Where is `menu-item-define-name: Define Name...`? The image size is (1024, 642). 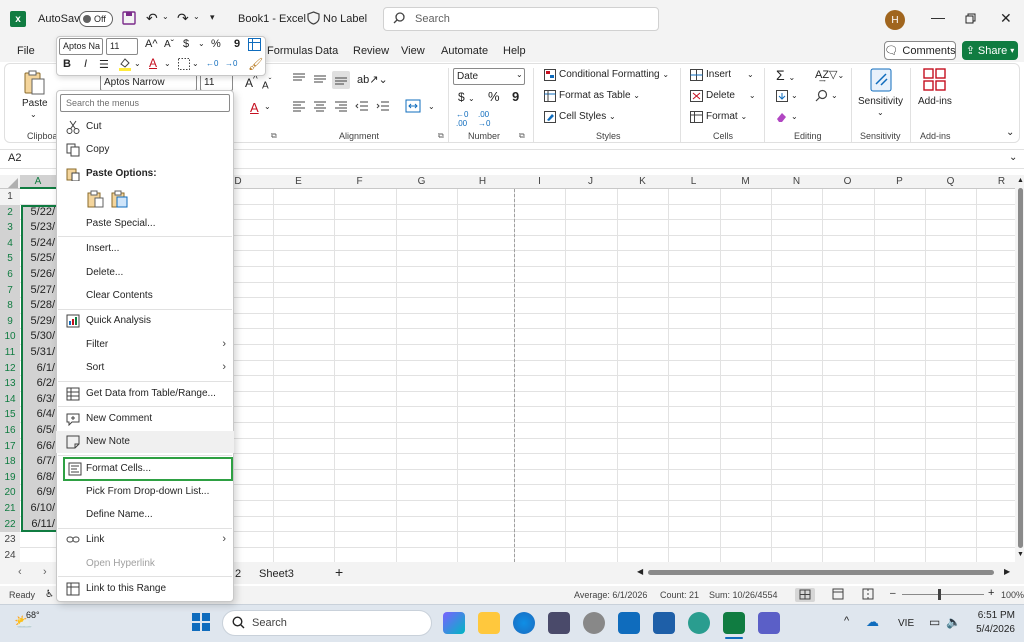 menu-item-define-name: Define Name... is located at coordinates (145, 515).